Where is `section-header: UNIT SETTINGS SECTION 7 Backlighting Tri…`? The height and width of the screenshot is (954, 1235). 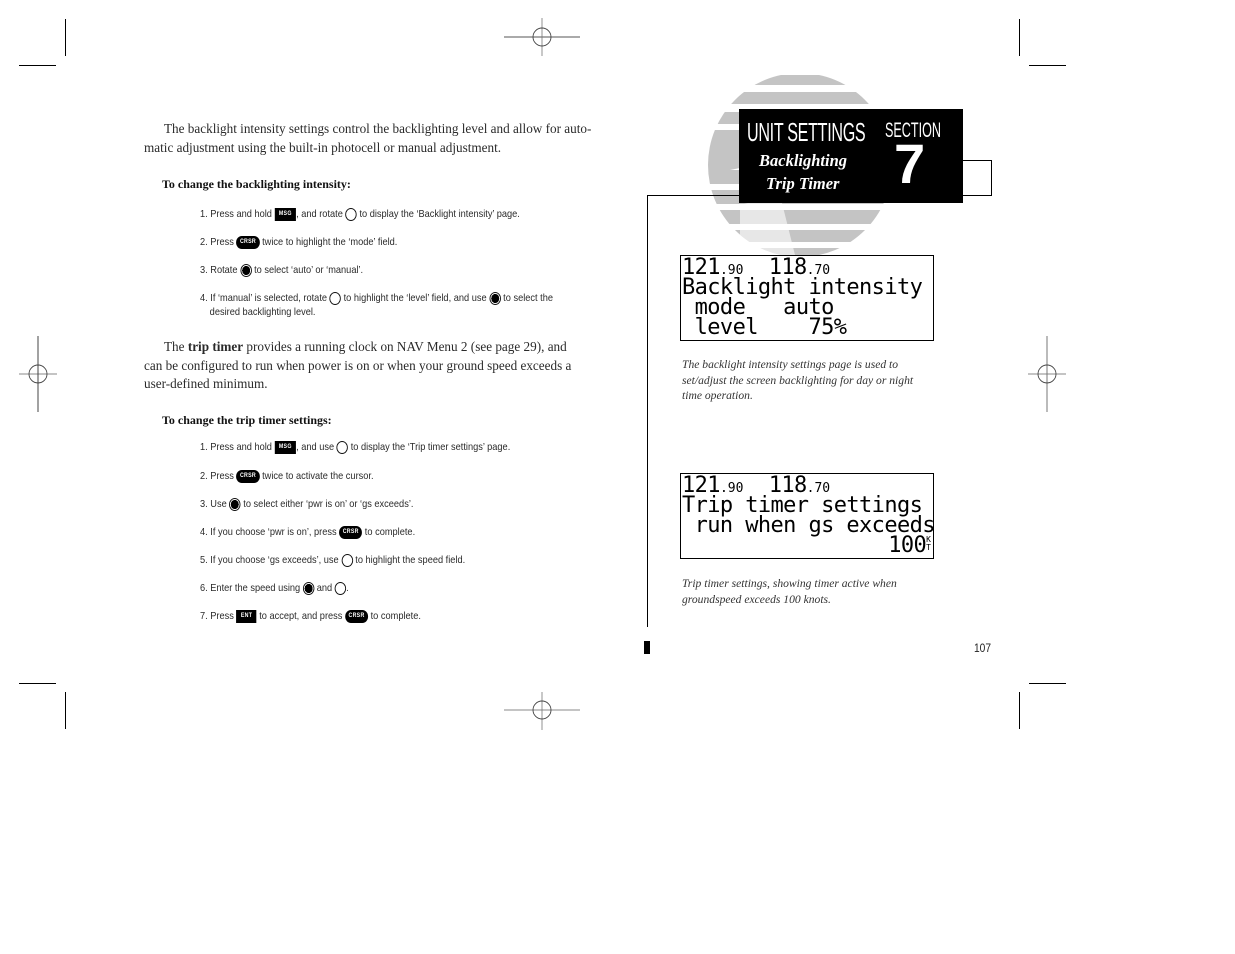
section-header: UNIT SETTINGS SECTION 7 Backlighting Tri… is located at coordinates (851, 156).